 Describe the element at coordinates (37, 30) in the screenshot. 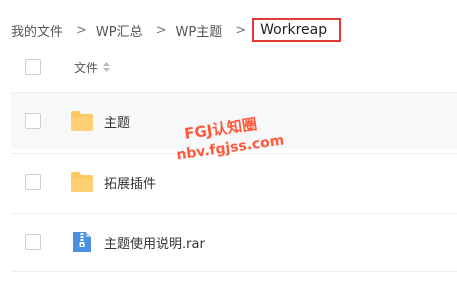

I see `breadcrumb-item-my-files: 我的文件` at that location.